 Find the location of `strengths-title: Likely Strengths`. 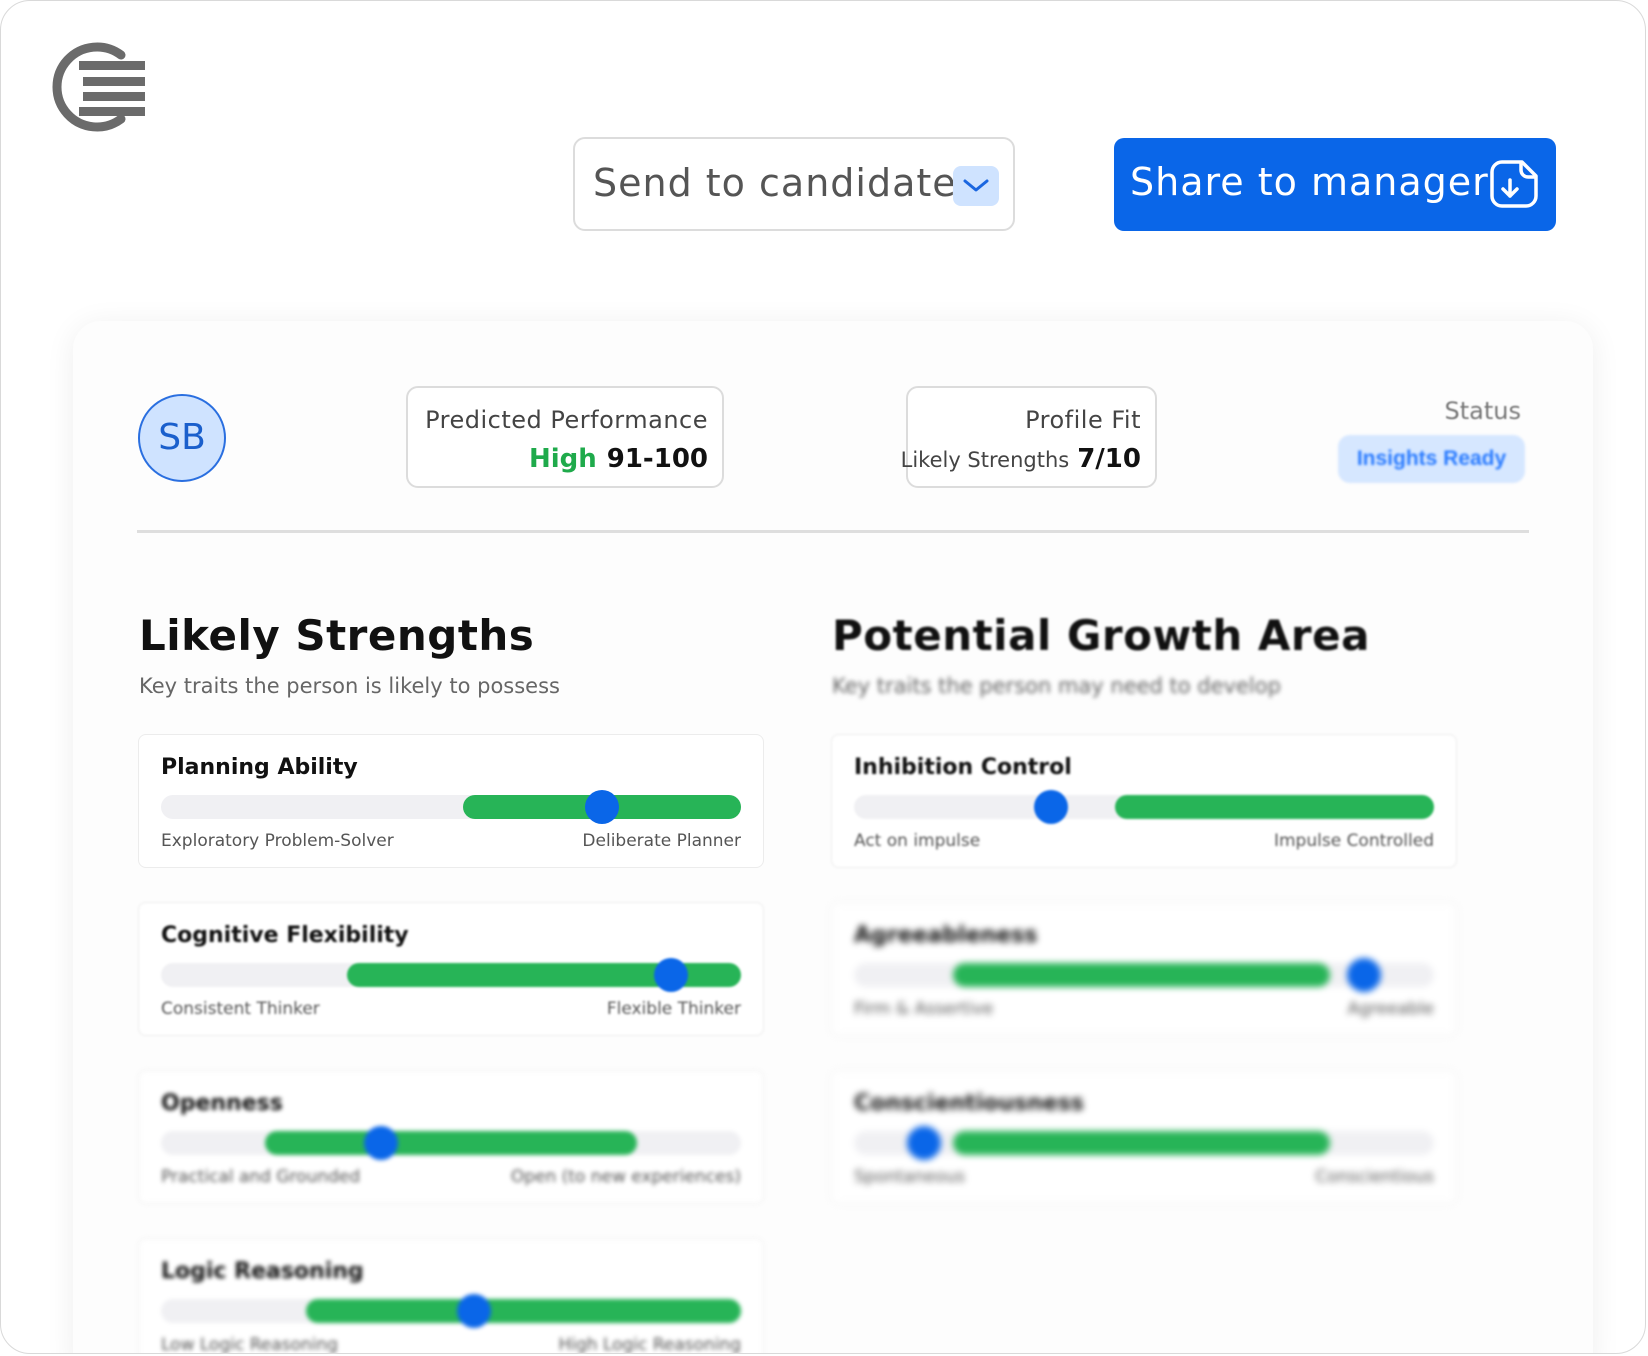

strengths-title: Likely Strengths is located at coordinates (337, 635).